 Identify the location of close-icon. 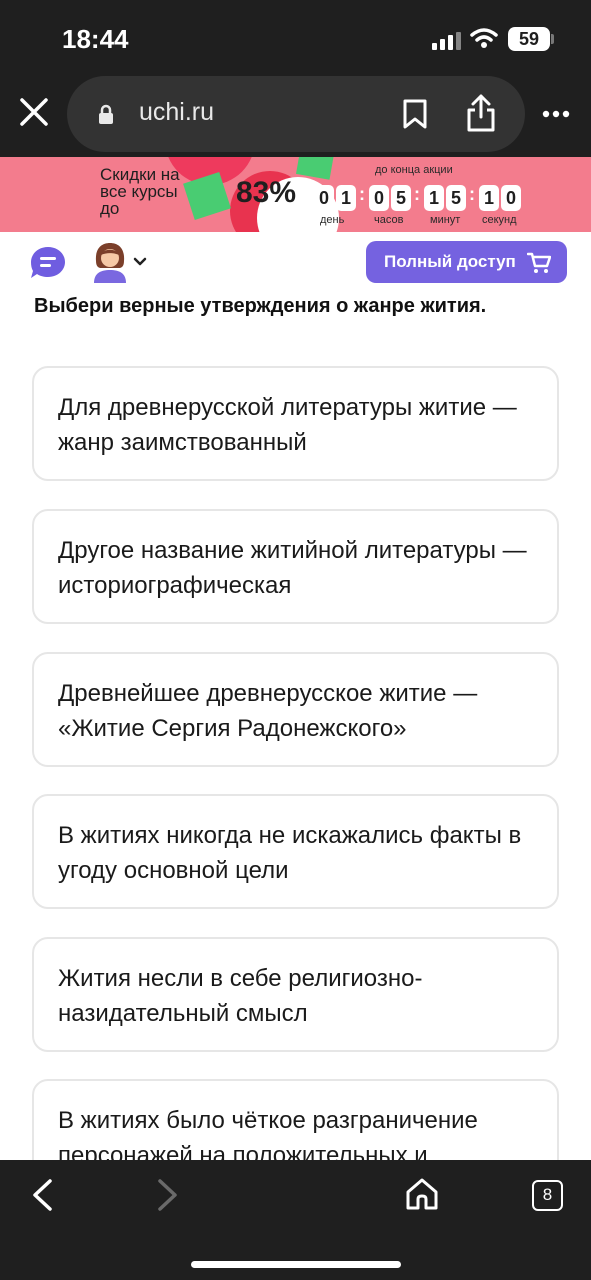
(34, 112).